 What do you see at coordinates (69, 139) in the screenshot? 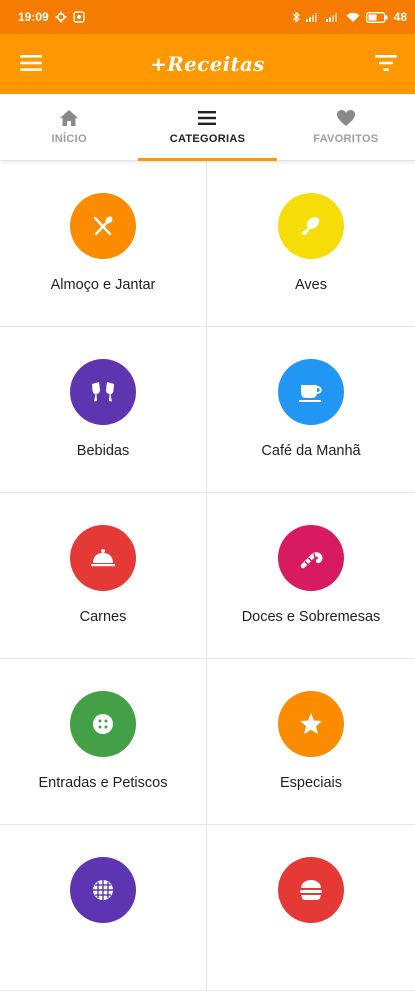
I see `tab-label: INÍCIO` at bounding box center [69, 139].